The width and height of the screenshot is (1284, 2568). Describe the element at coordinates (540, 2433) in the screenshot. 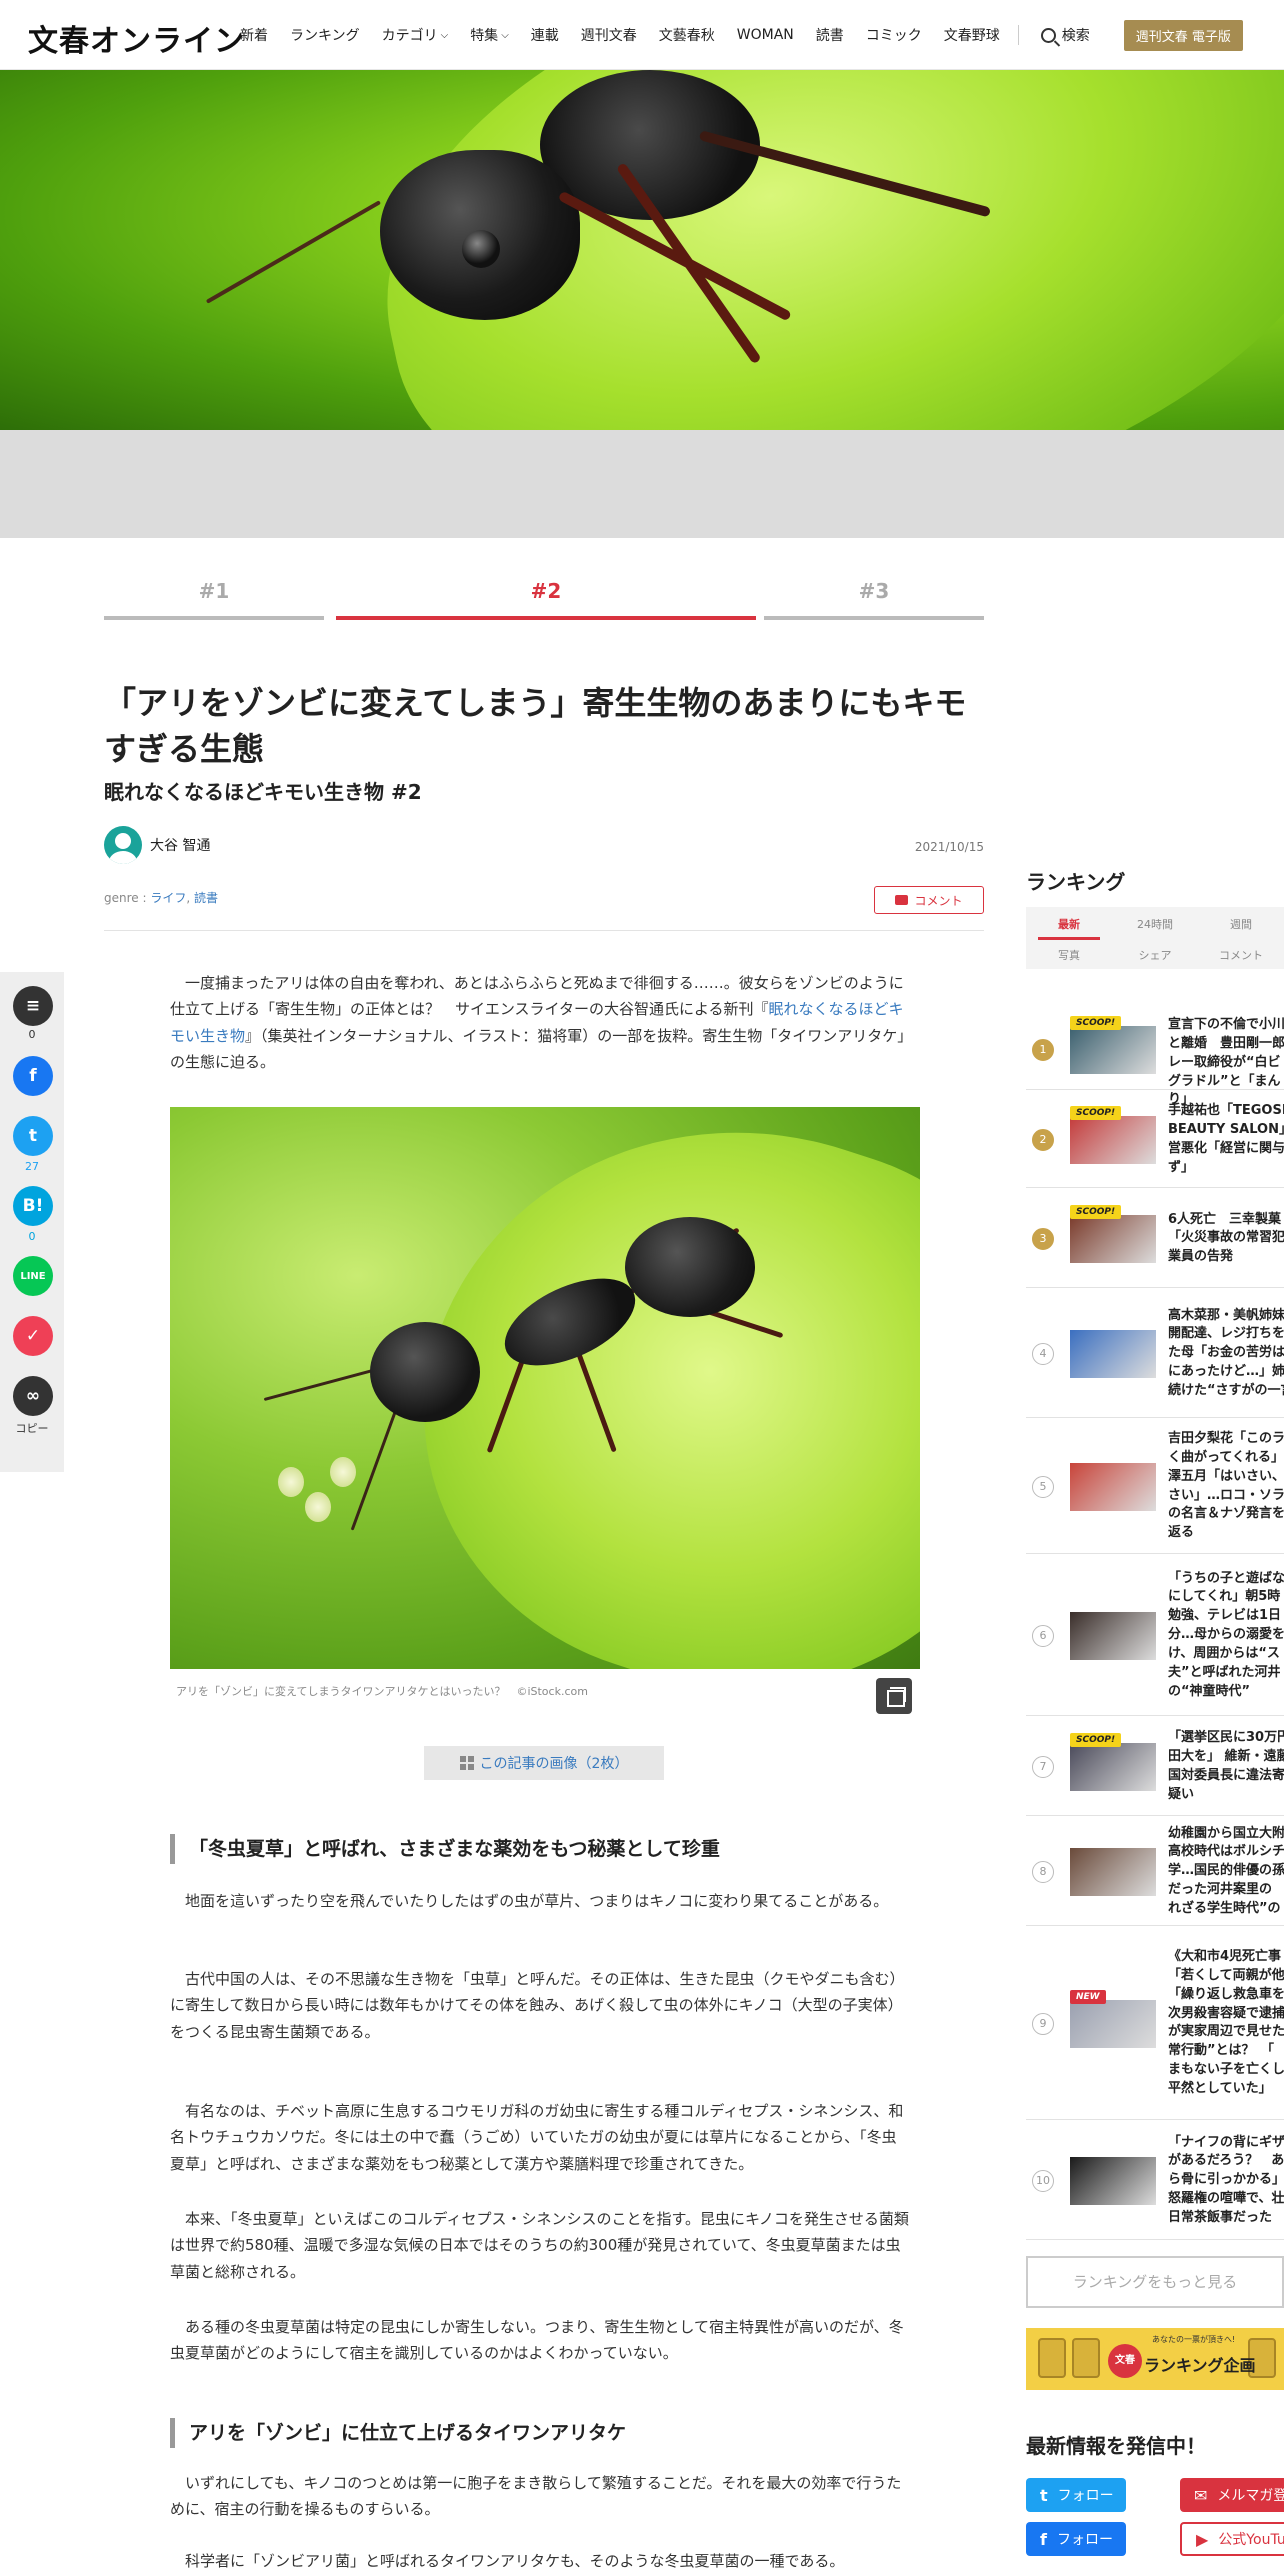

I see `section-heading: アリを「ゾンビ」に仕立て上げるタイワンアリタケ` at that location.